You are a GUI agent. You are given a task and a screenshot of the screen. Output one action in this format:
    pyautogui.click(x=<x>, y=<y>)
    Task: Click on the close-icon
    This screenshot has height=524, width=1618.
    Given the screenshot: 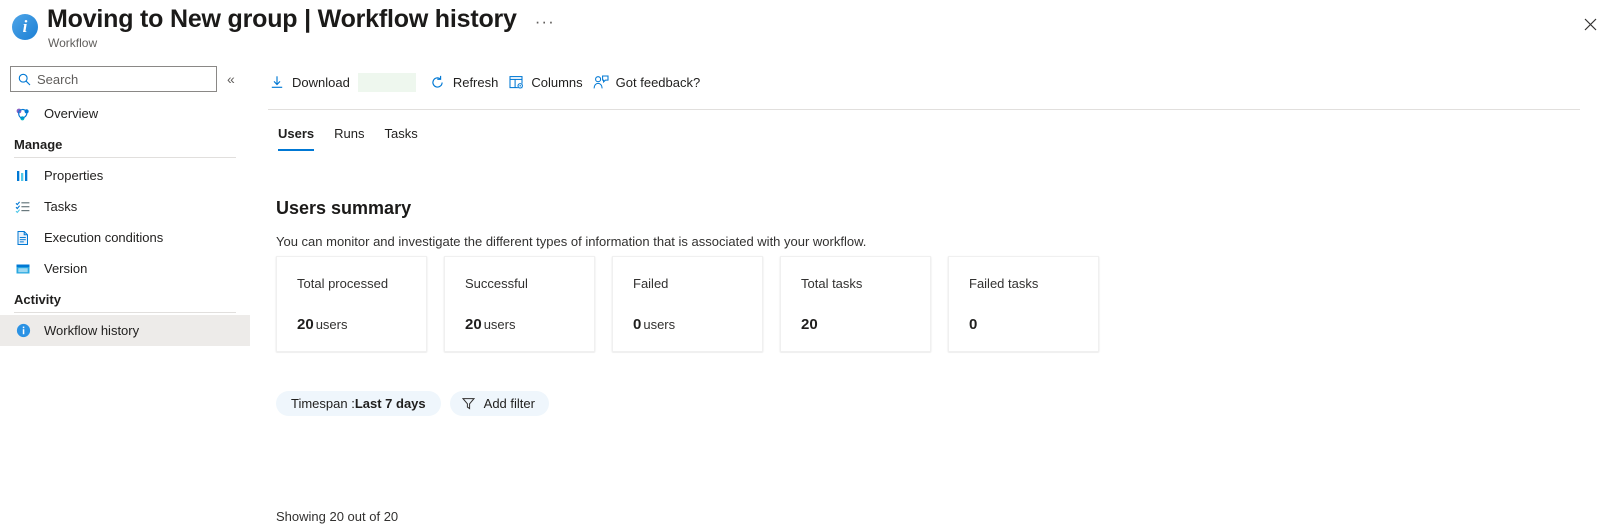 What is the action you would take?
    pyautogui.click(x=1590, y=24)
    